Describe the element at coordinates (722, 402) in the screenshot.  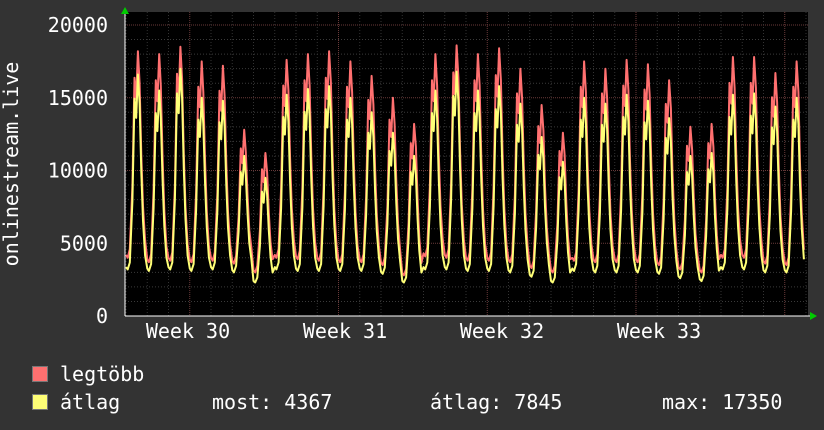
I see `stat-max: max: 17350` at that location.